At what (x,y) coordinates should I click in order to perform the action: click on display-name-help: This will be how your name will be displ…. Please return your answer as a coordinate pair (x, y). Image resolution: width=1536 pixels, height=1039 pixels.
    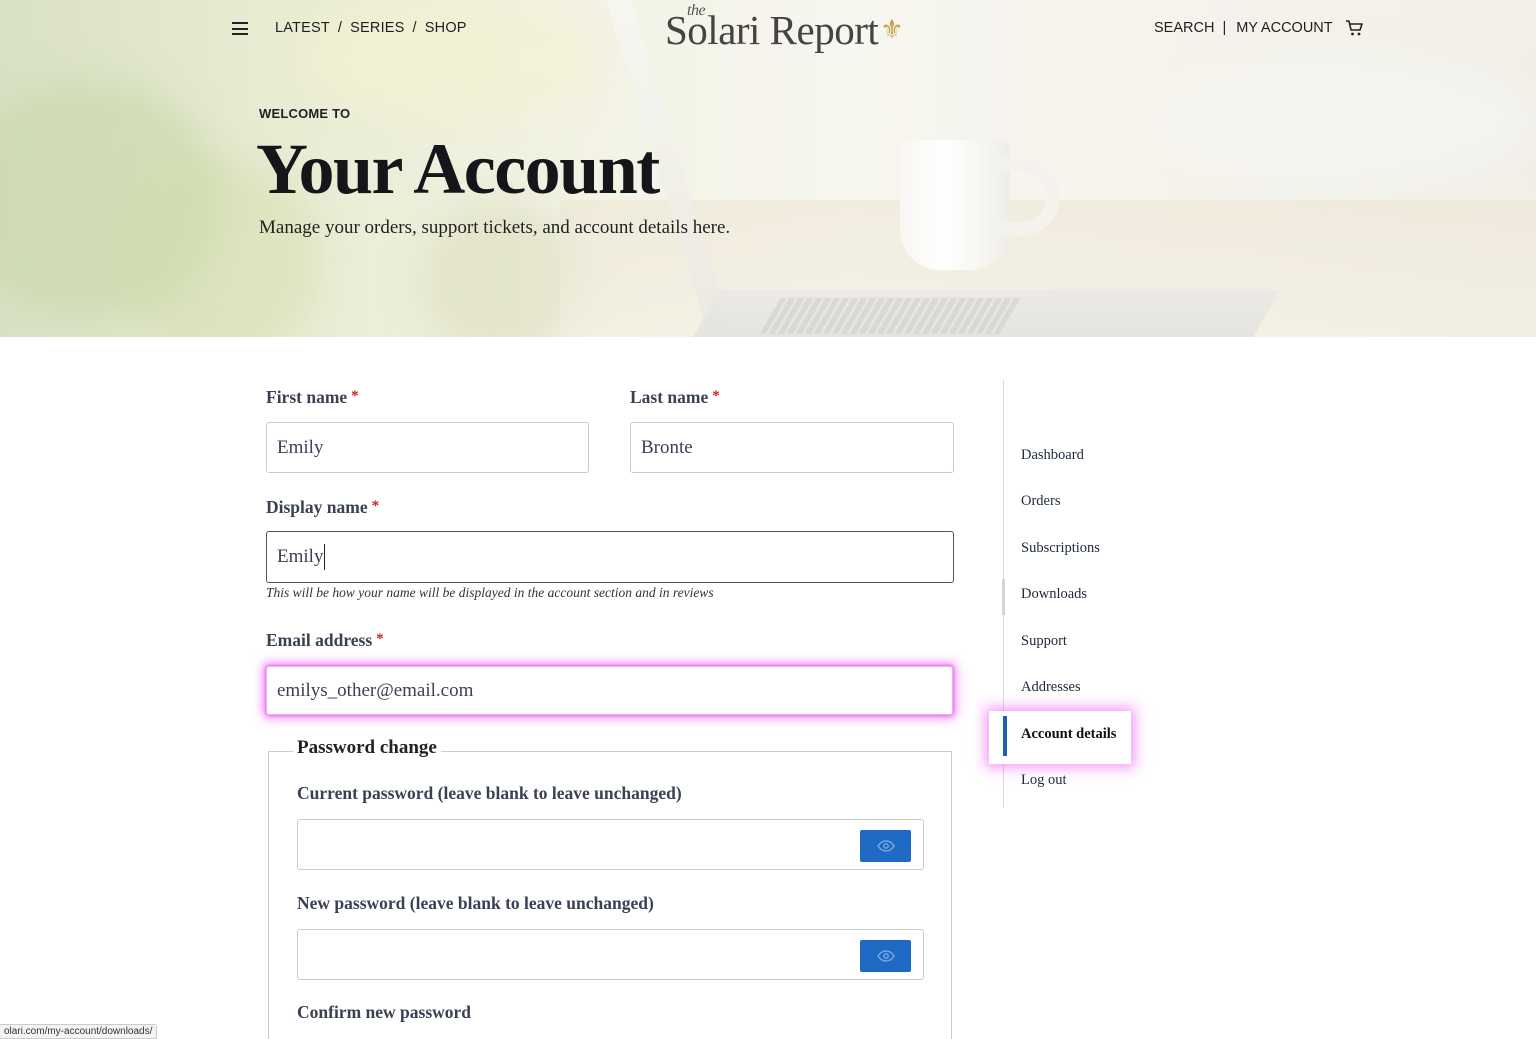
    Looking at the image, I should click on (490, 592).